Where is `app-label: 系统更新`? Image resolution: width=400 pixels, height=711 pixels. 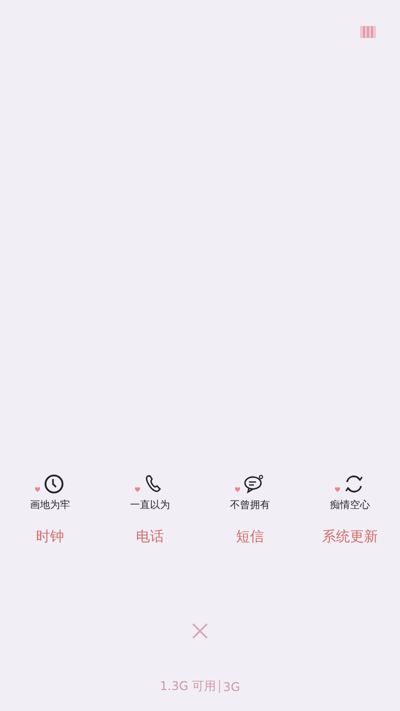
app-label: 系统更新 is located at coordinates (350, 537).